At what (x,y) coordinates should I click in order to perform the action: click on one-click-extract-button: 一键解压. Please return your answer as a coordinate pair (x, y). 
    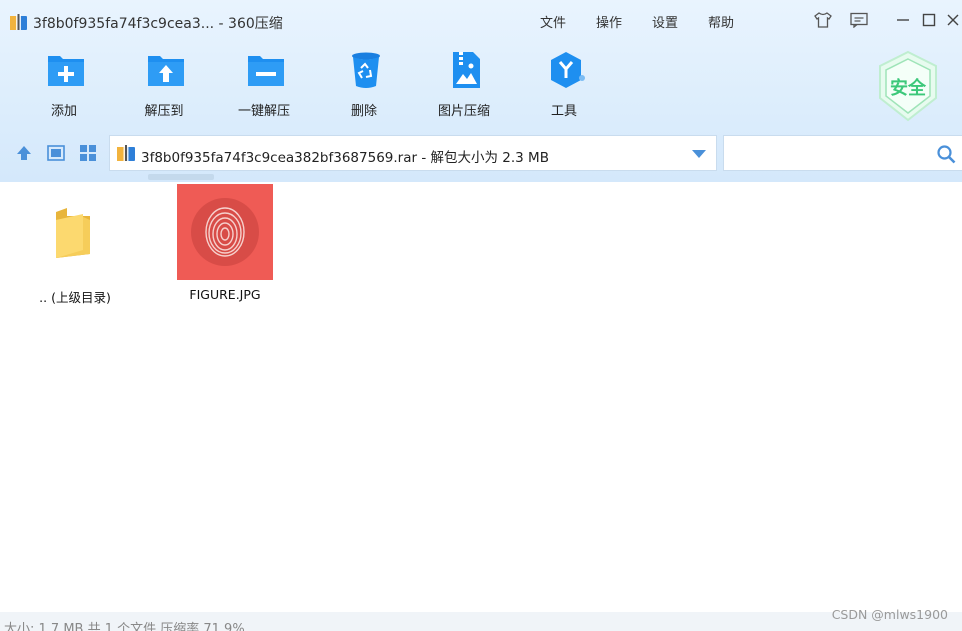
    Looking at the image, I should click on (264, 85).